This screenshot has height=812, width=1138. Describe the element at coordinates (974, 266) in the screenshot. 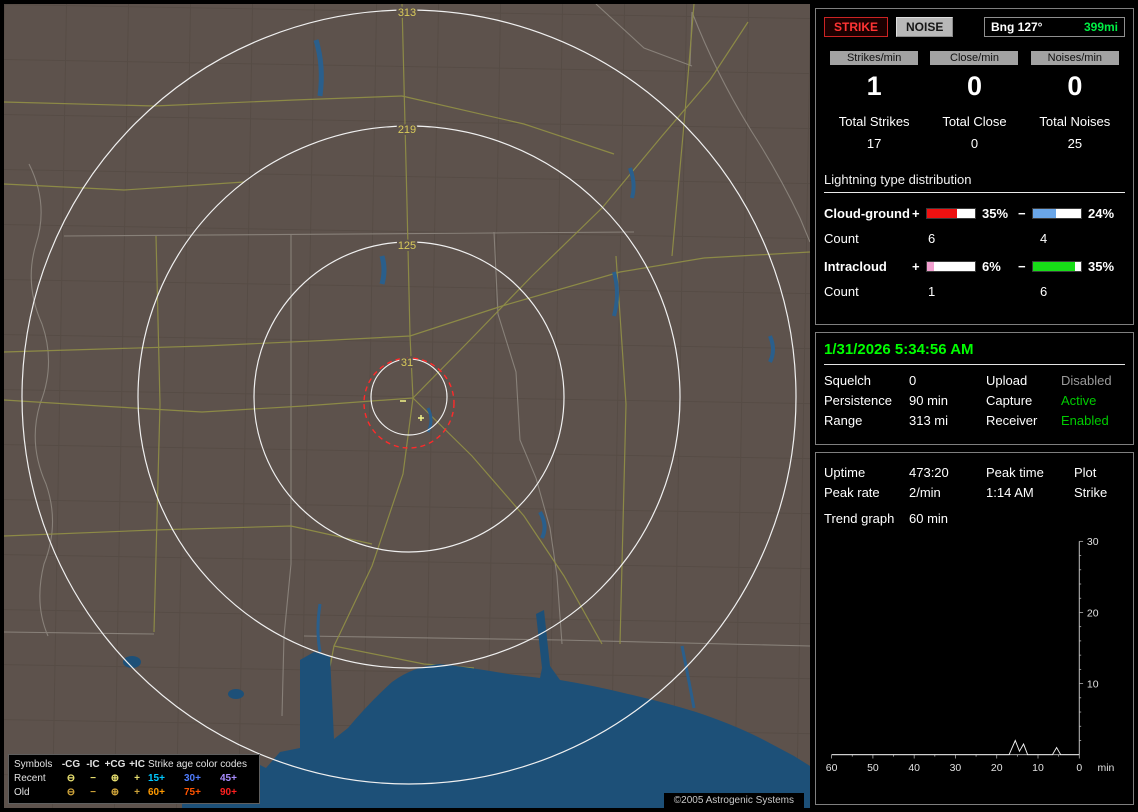

I see `intracloud-row: Intracloud + 6% − 35%` at that location.